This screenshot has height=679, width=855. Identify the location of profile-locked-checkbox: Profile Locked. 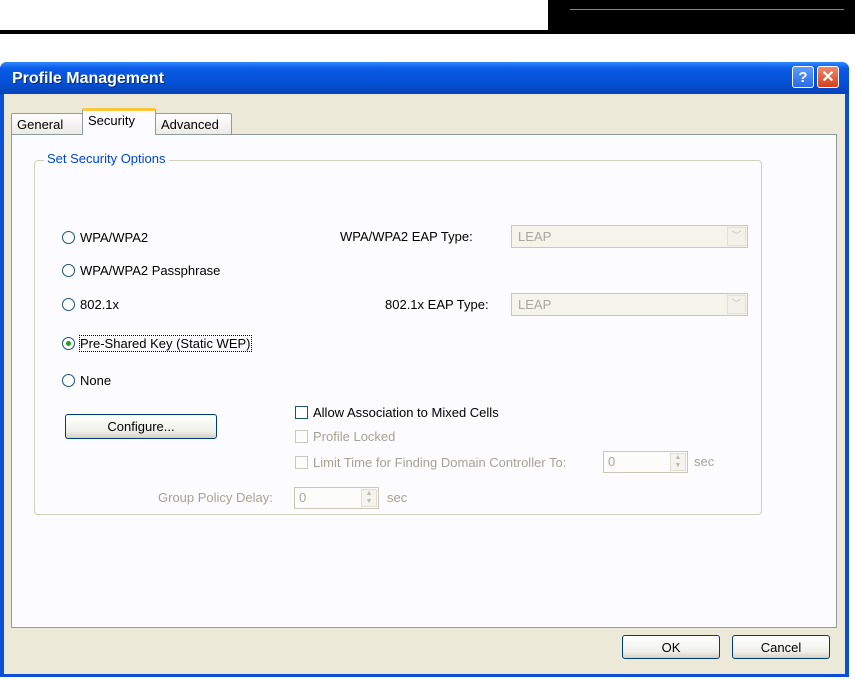
(345, 436).